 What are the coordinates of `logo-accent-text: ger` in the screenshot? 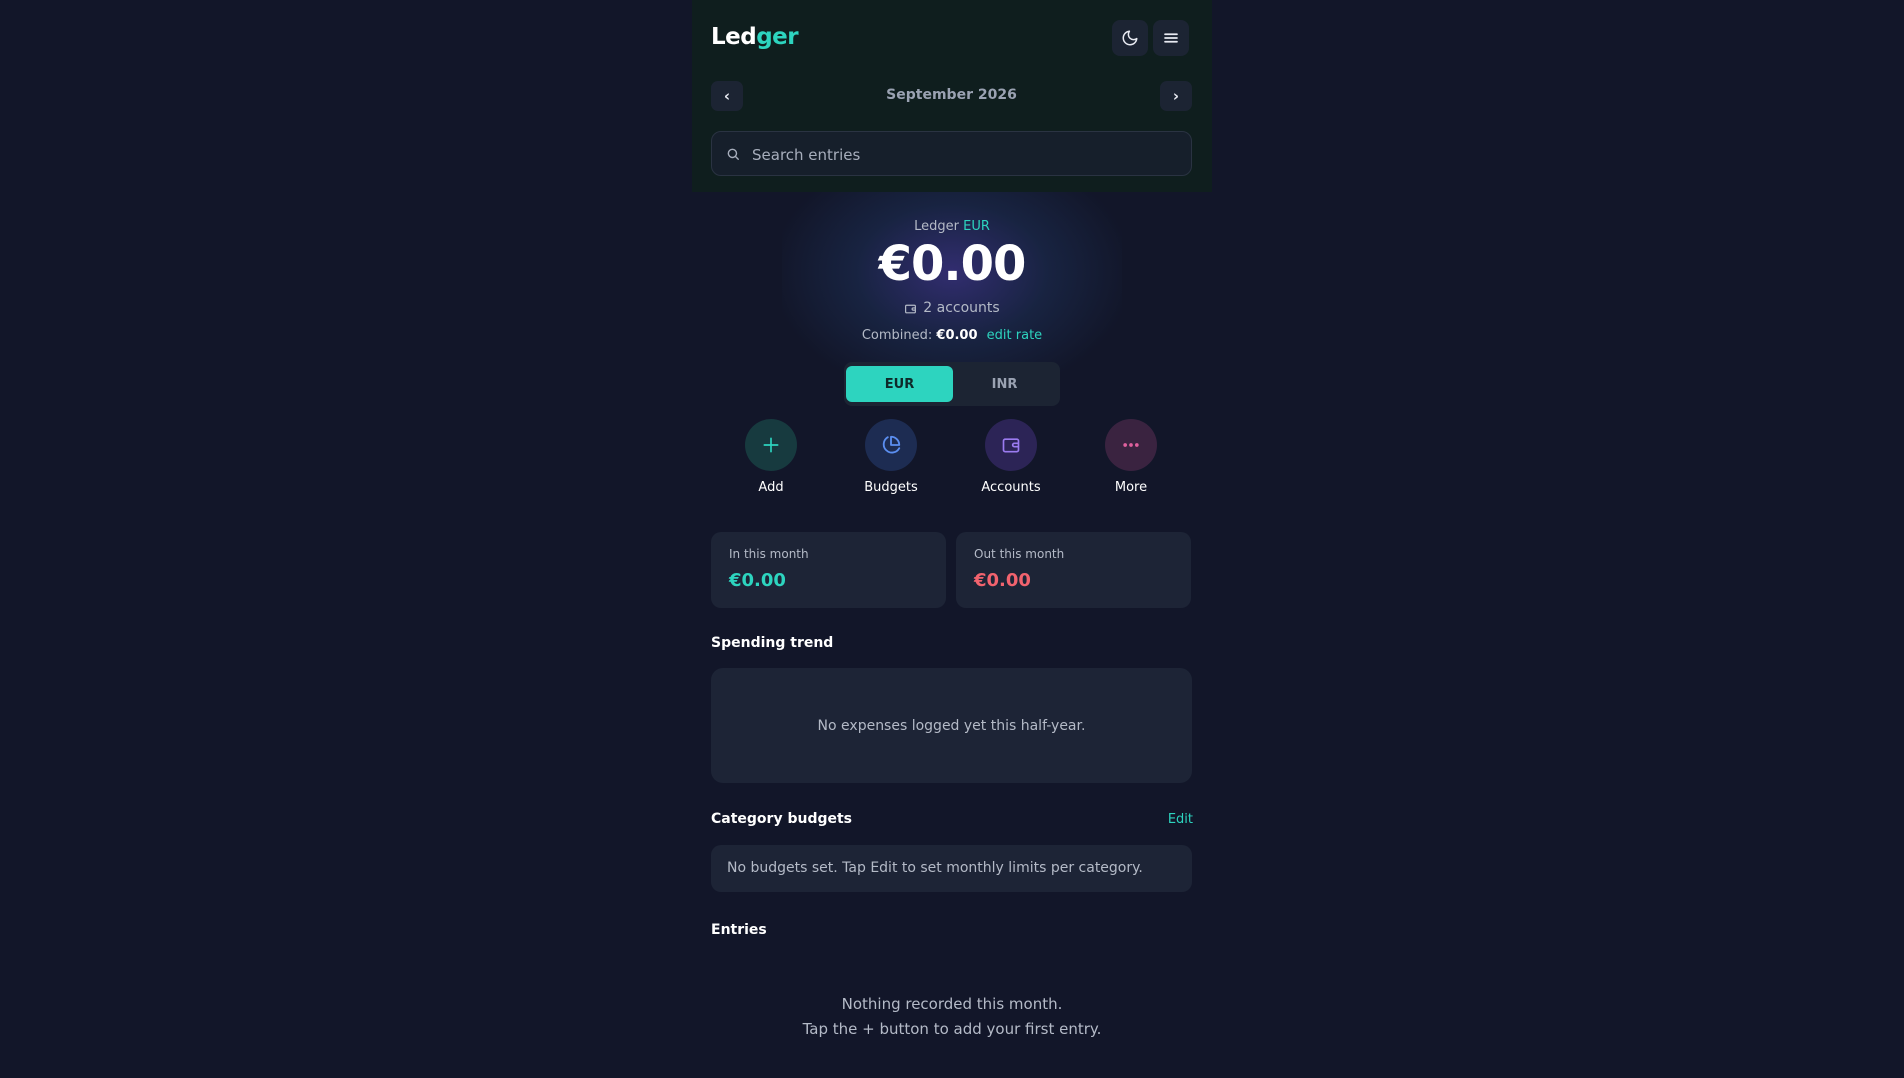 It's located at (777, 37).